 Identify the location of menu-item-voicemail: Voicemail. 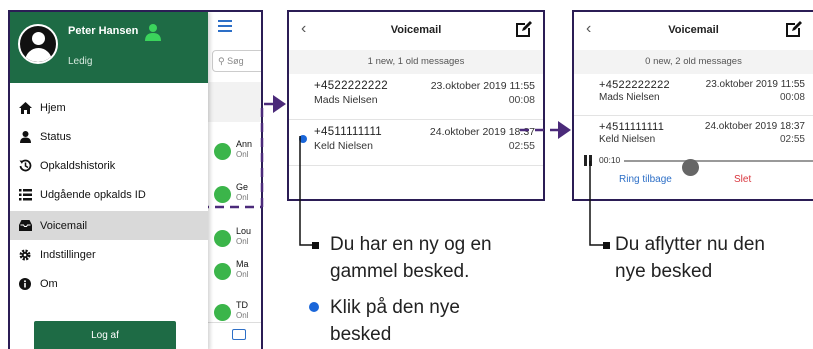
(109, 225).